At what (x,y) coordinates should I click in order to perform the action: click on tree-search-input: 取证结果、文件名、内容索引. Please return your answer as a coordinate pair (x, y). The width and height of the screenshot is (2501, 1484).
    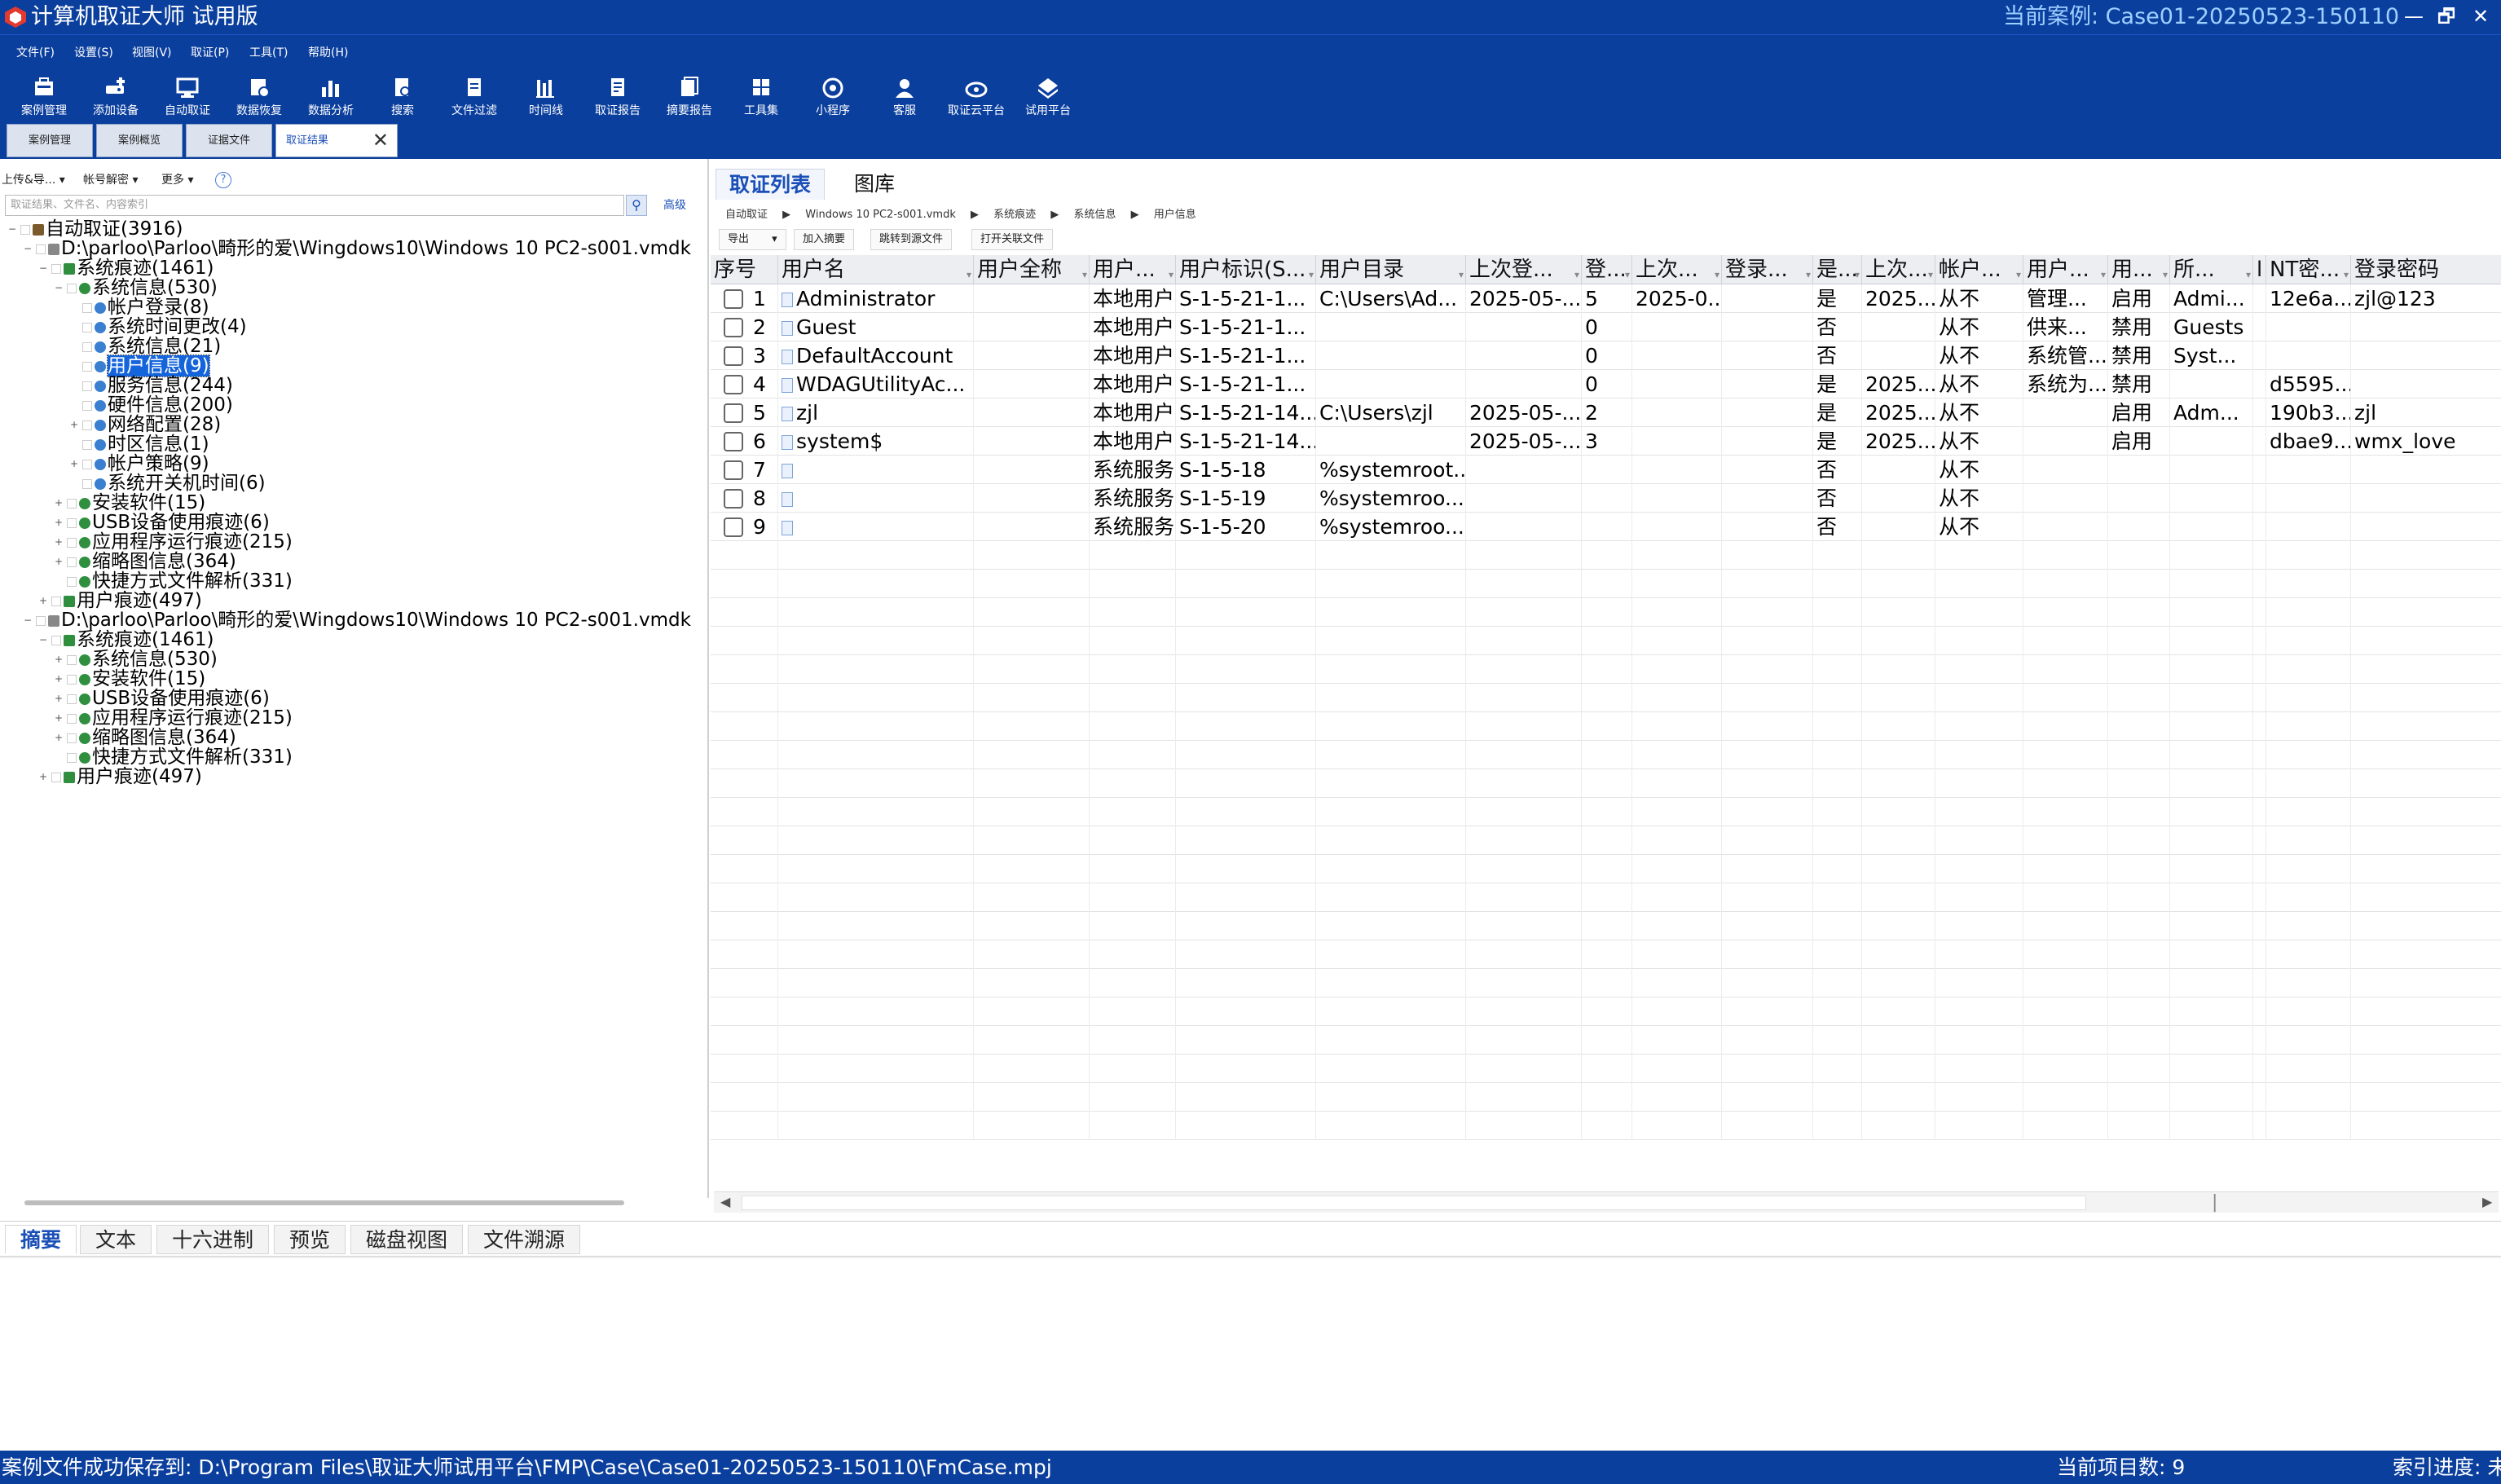
    Looking at the image, I should click on (314, 205).